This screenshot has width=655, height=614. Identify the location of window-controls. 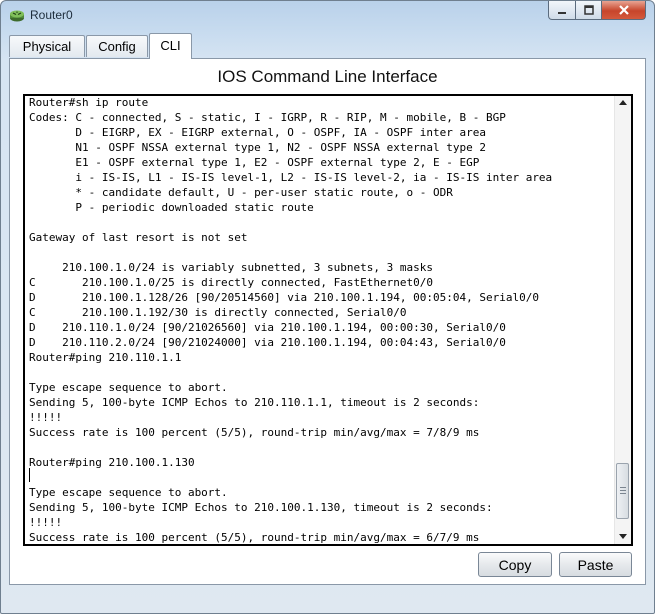
(597, 11).